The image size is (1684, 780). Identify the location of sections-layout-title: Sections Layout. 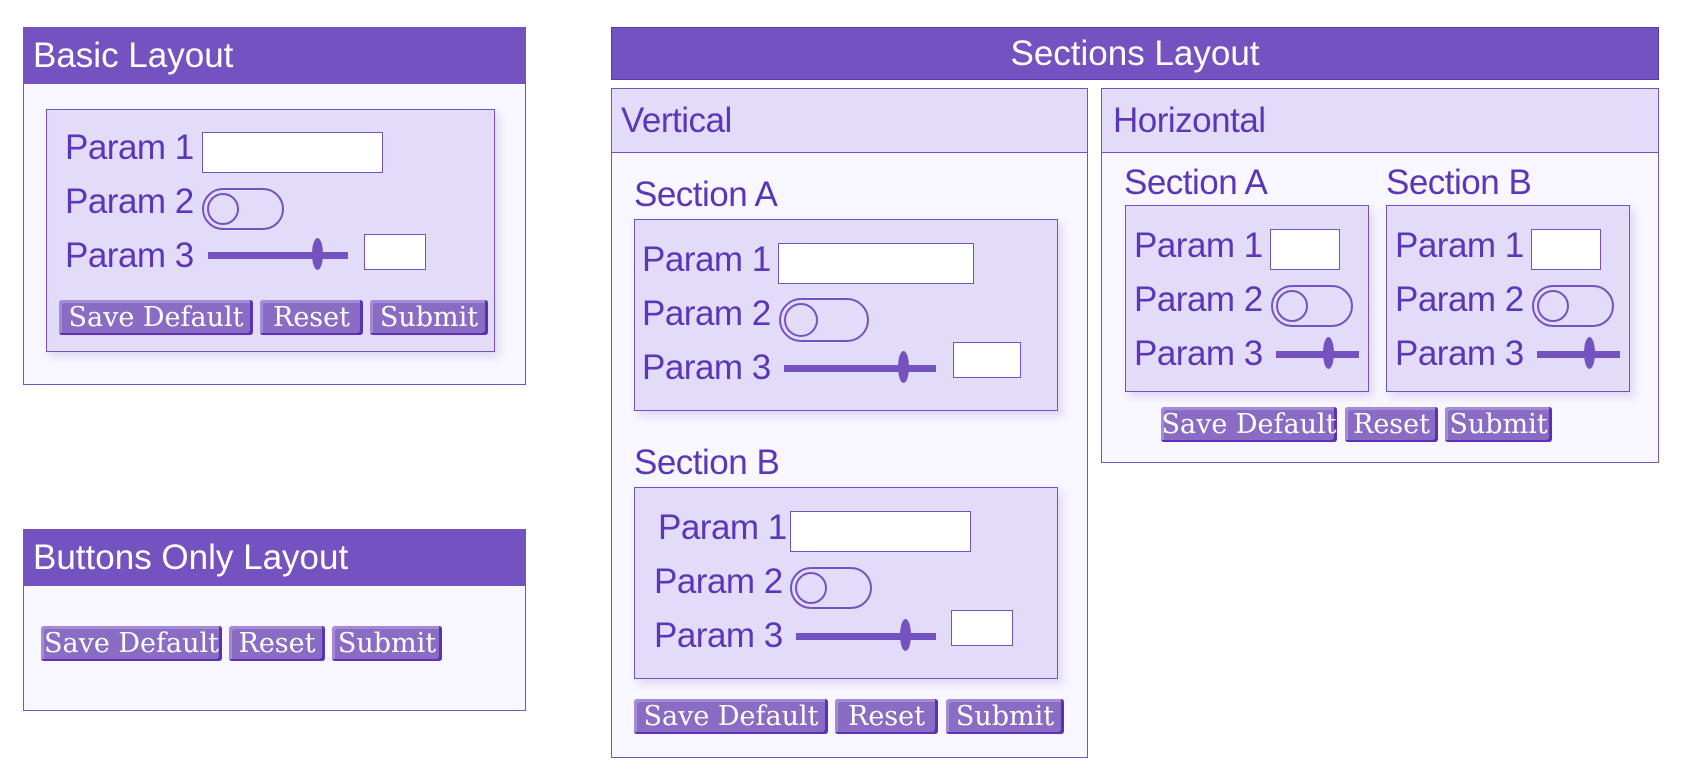
(1135, 53).